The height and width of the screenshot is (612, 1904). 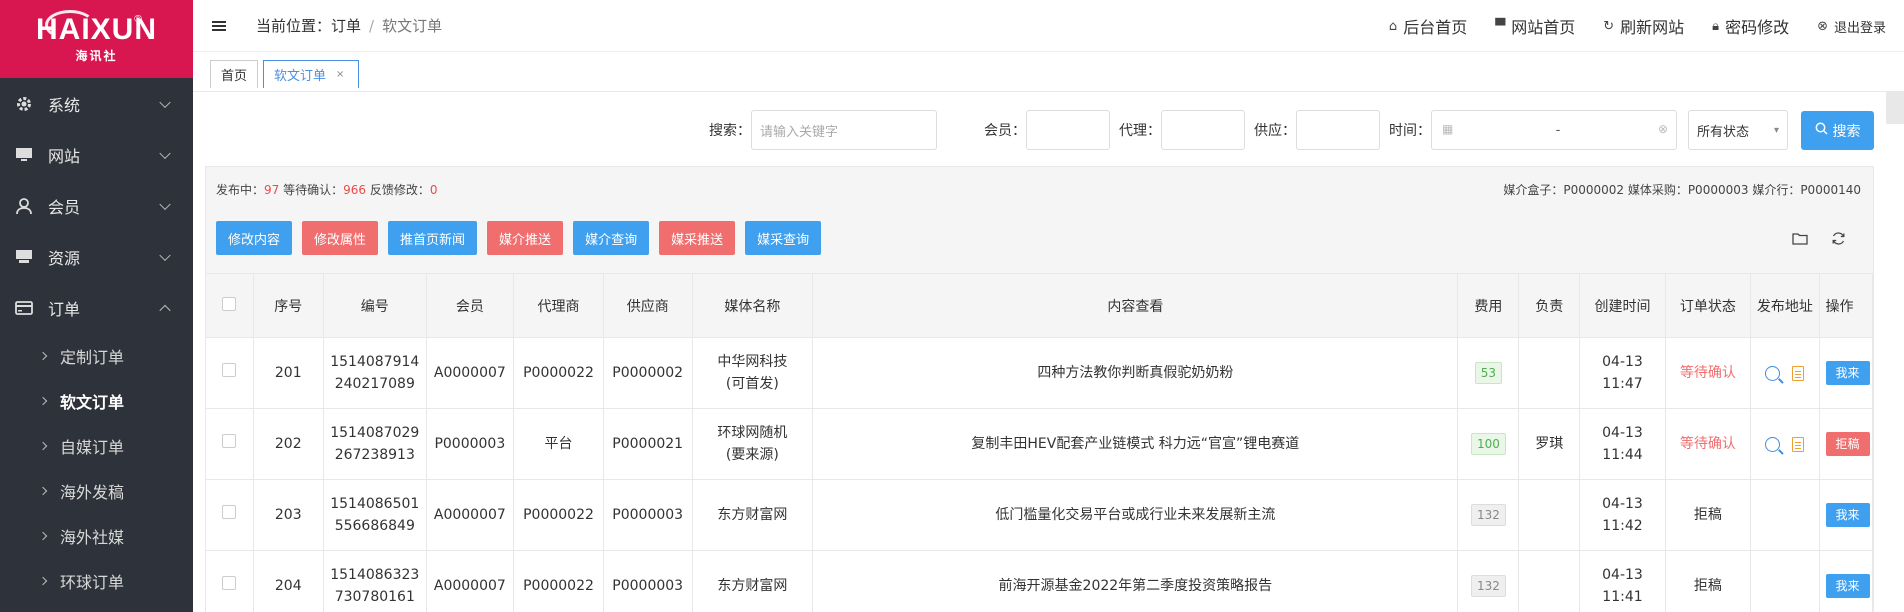 What do you see at coordinates (1847, 444) in the screenshot?
I see `reject-button: 拒稿` at bounding box center [1847, 444].